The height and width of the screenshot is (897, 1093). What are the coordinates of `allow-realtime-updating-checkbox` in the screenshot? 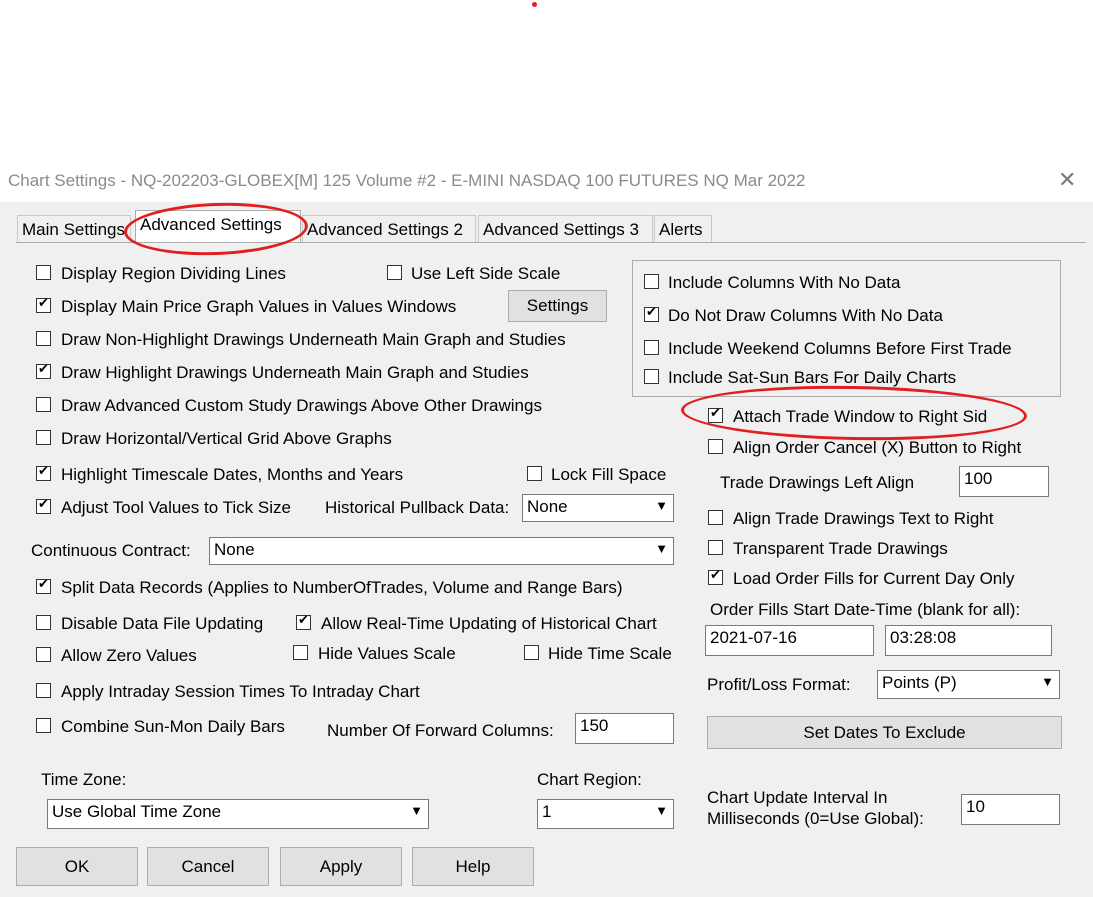 It's located at (303, 621).